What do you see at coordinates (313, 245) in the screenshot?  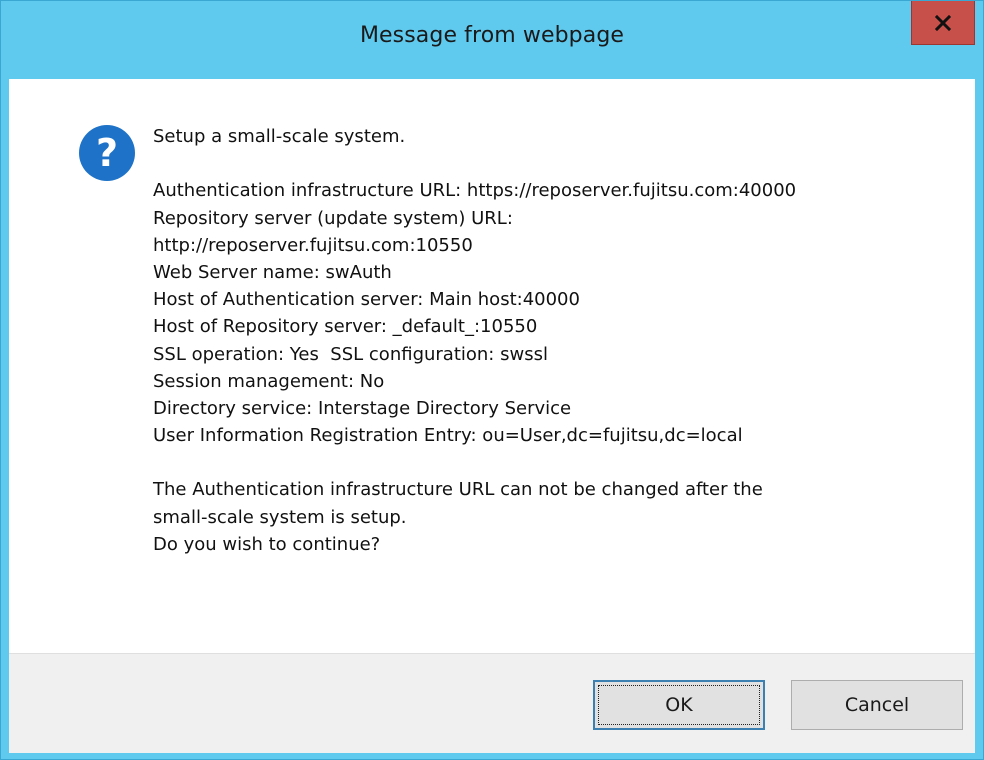 I see `message-line: http://reposerver.fujitsu.com:10550` at bounding box center [313, 245].